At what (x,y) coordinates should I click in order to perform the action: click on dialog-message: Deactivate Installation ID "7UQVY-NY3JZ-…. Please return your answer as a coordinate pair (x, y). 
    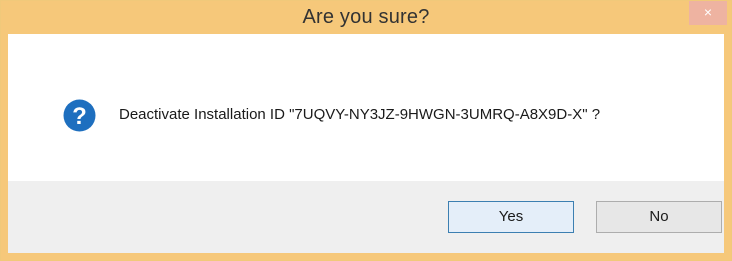
    Looking at the image, I should click on (360, 114).